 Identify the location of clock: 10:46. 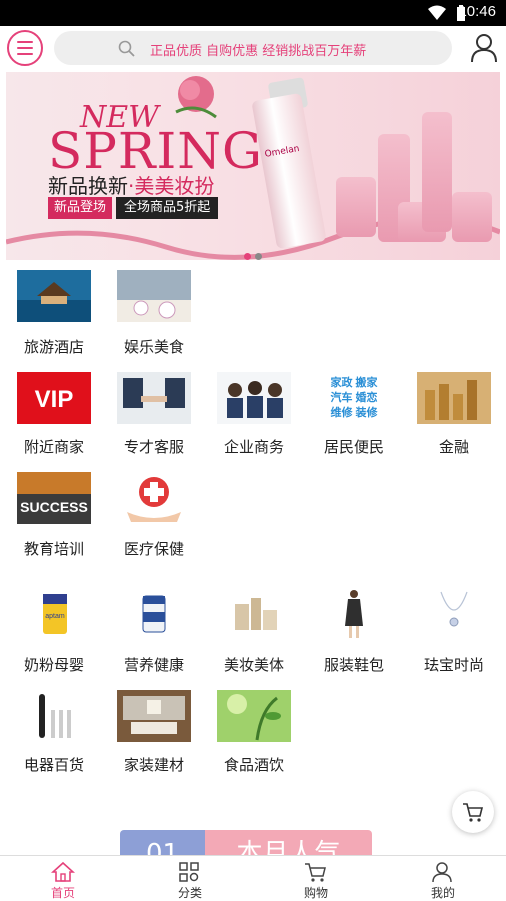
(477, 11).